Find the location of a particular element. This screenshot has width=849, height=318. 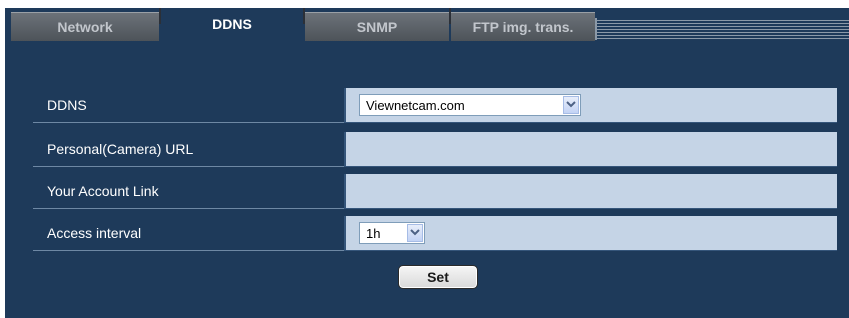

tab-ftp-img-trans: FTP img. trans. is located at coordinates (523, 26).